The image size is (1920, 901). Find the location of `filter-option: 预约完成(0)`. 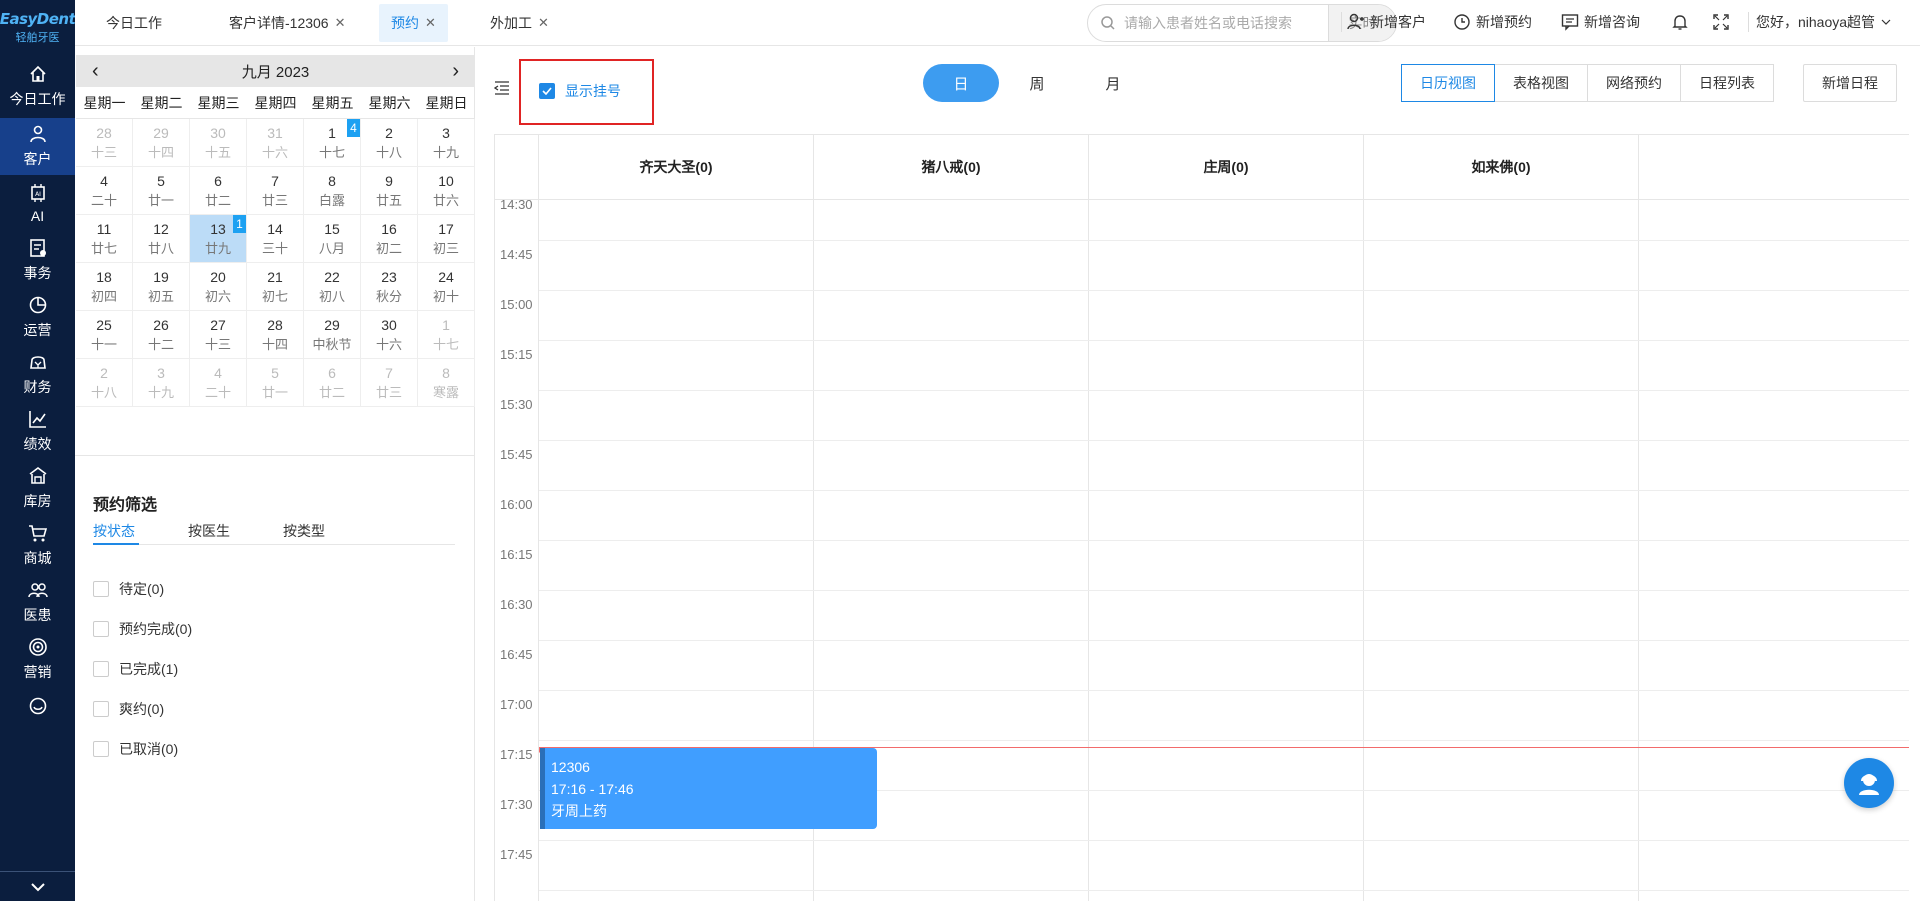

filter-option: 预约完成(0) is located at coordinates (142, 629).